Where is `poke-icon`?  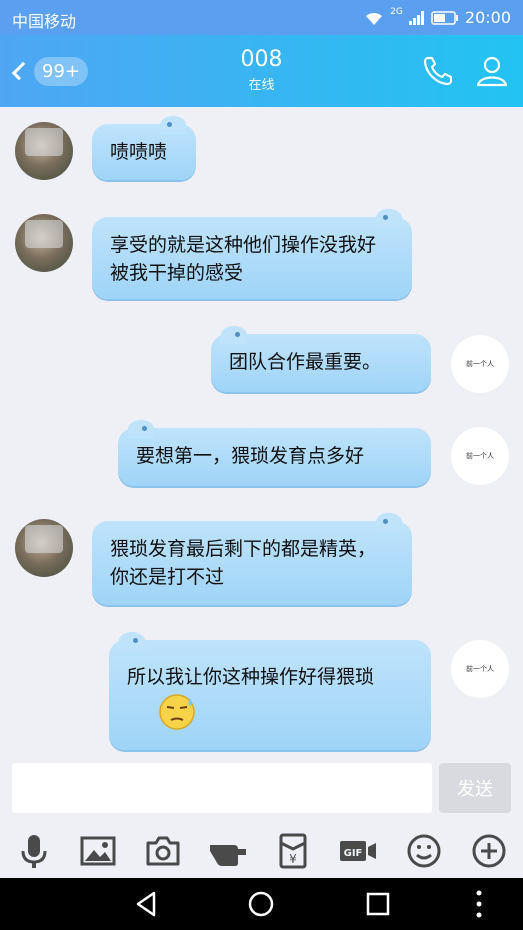 poke-icon is located at coordinates (228, 851).